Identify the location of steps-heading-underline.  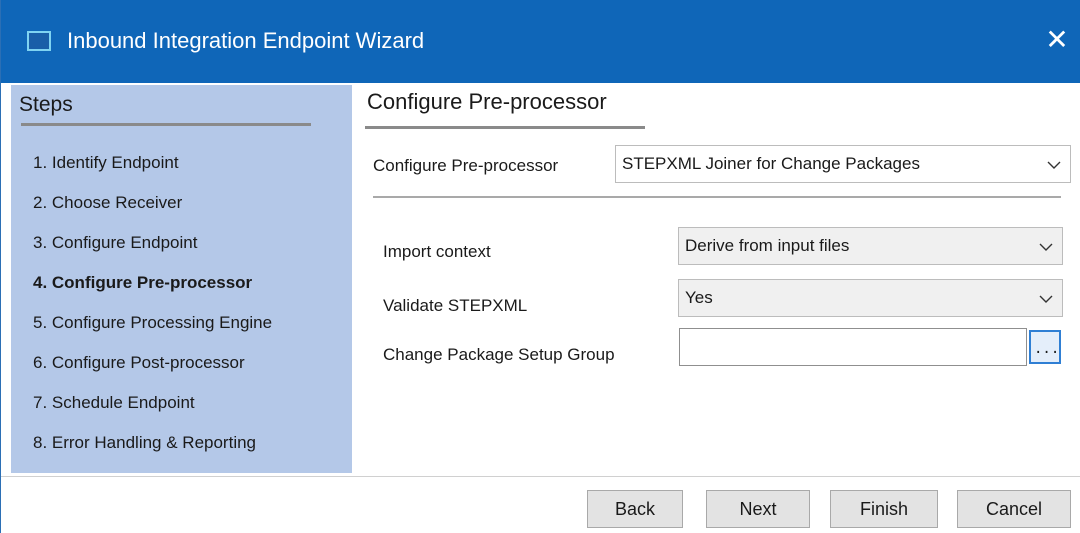
(166, 124).